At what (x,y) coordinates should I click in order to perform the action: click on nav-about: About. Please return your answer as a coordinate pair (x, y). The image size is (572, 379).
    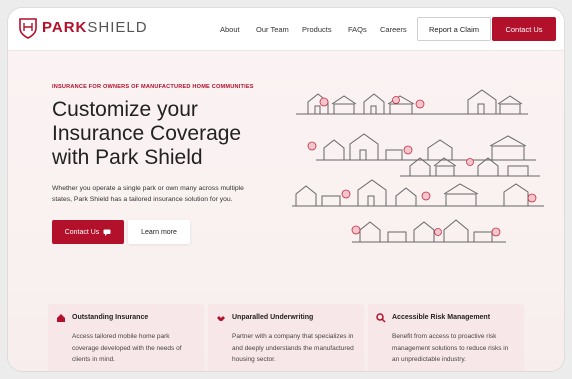
    Looking at the image, I should click on (230, 29).